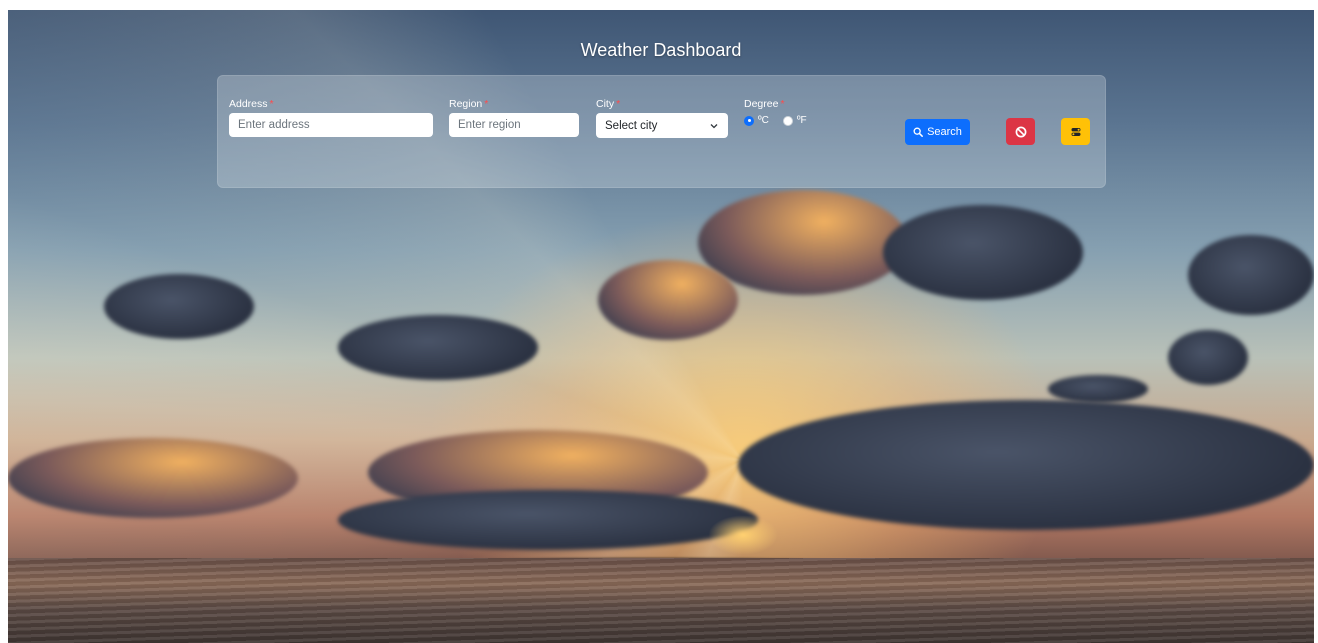 The width and height of the screenshot is (1318, 643). I want to click on chevron-down-icon, so click(714, 125).